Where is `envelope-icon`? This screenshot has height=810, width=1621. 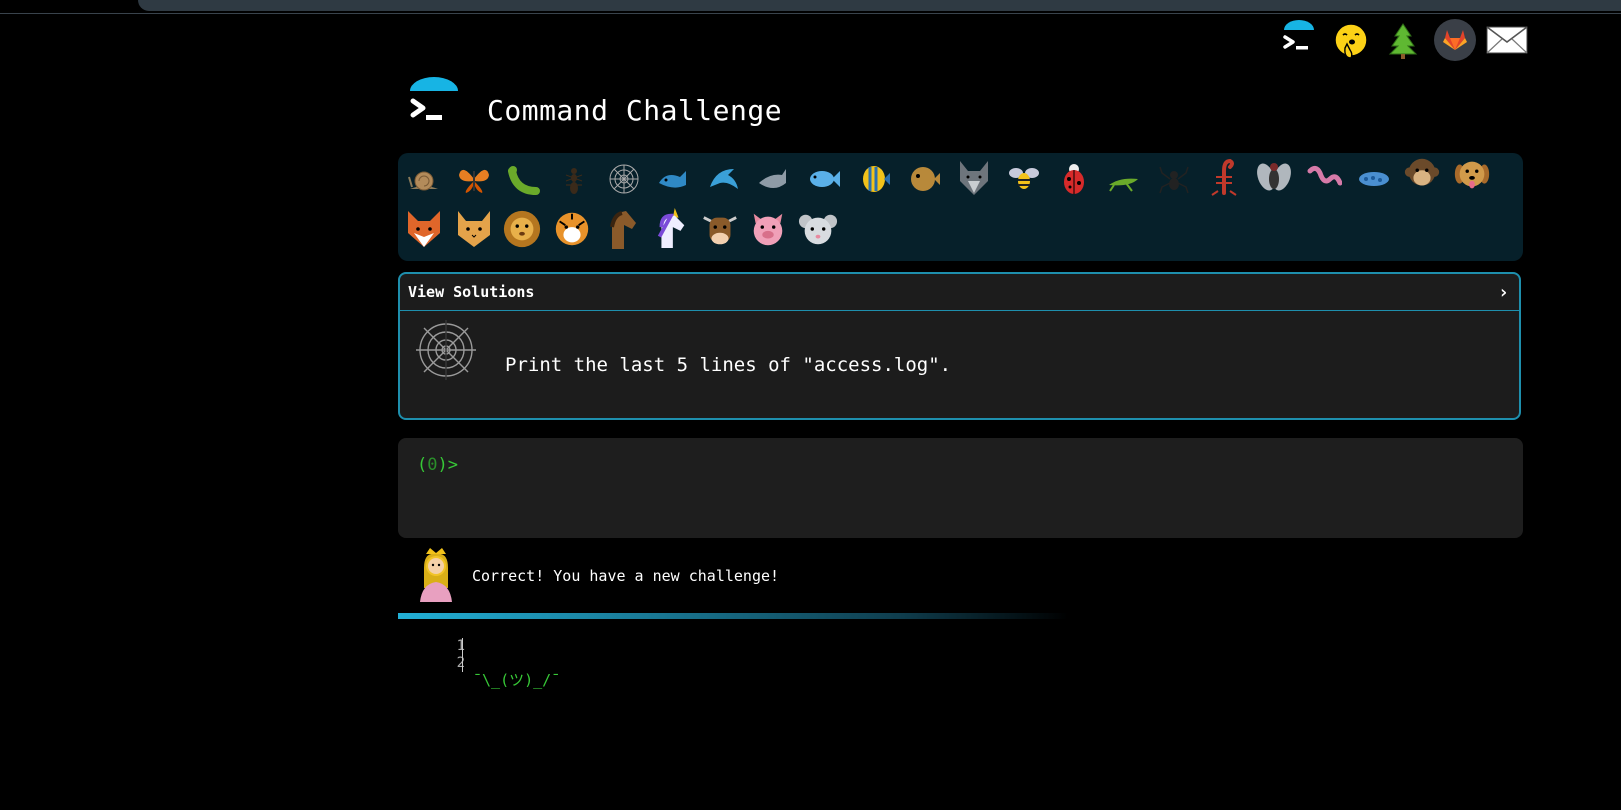 envelope-icon is located at coordinates (1507, 40).